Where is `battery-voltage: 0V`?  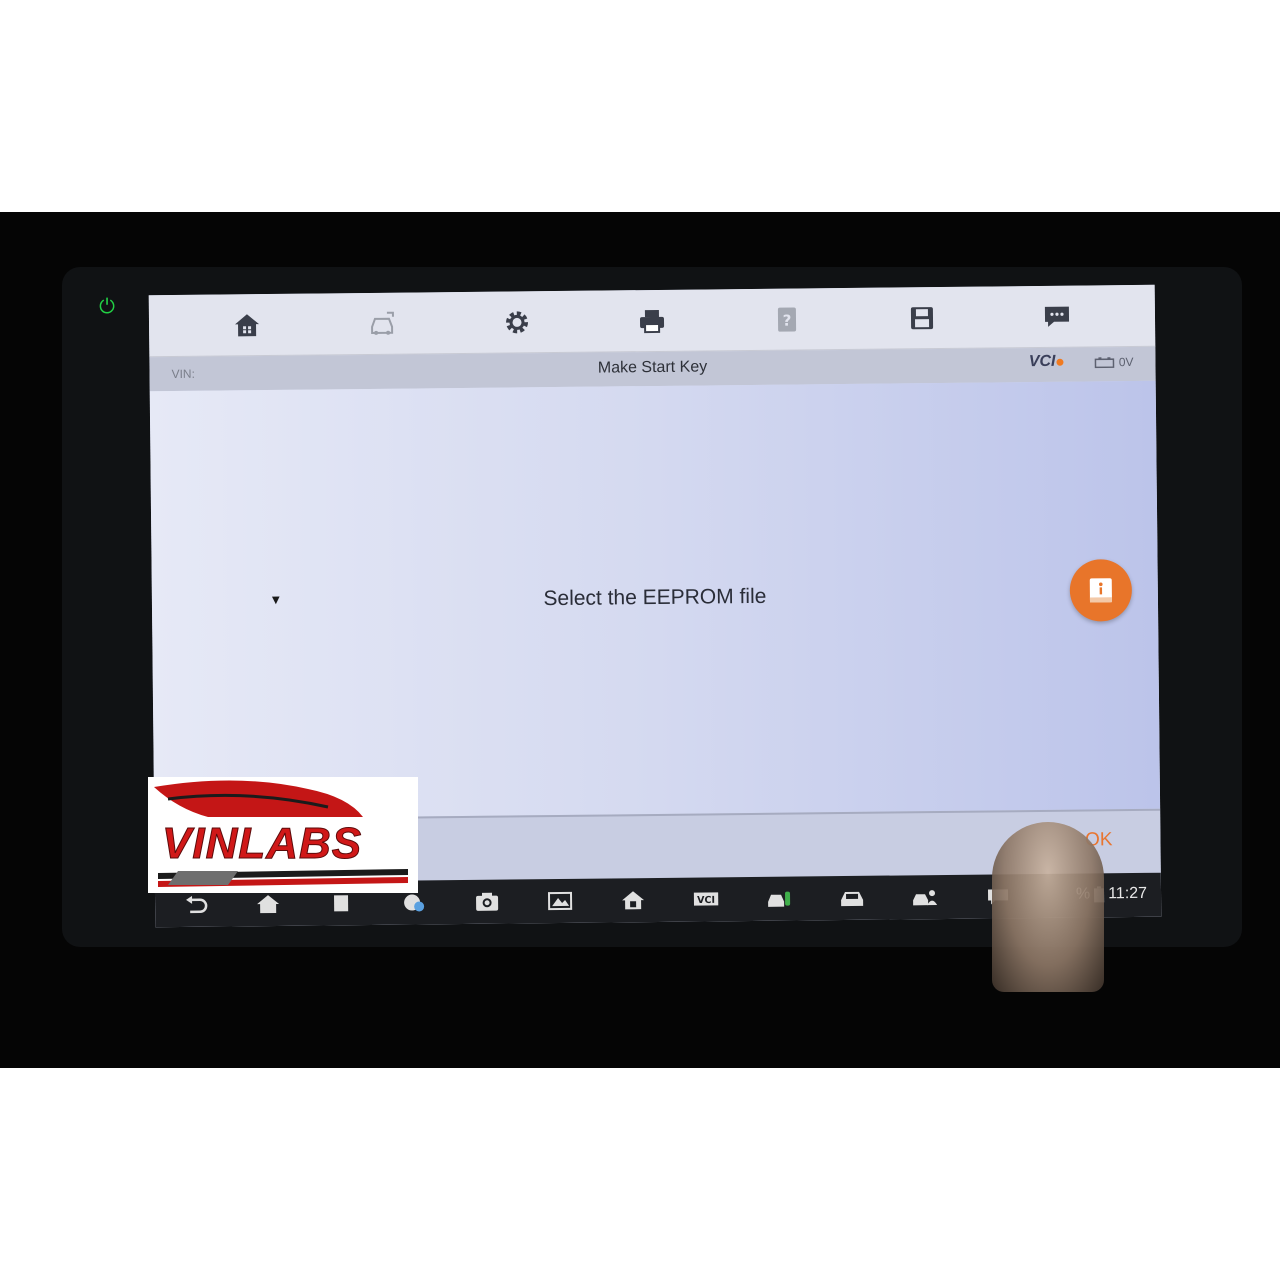 battery-voltage: 0V is located at coordinates (1114, 362).